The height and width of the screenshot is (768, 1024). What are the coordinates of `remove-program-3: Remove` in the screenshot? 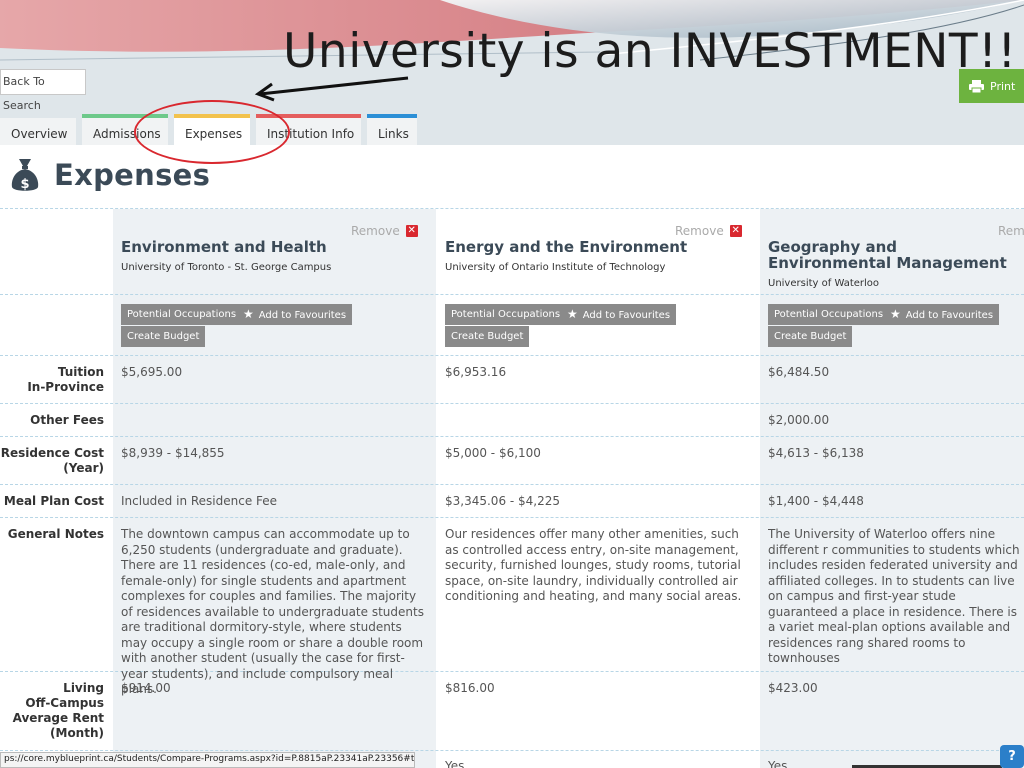 It's located at (1011, 231).